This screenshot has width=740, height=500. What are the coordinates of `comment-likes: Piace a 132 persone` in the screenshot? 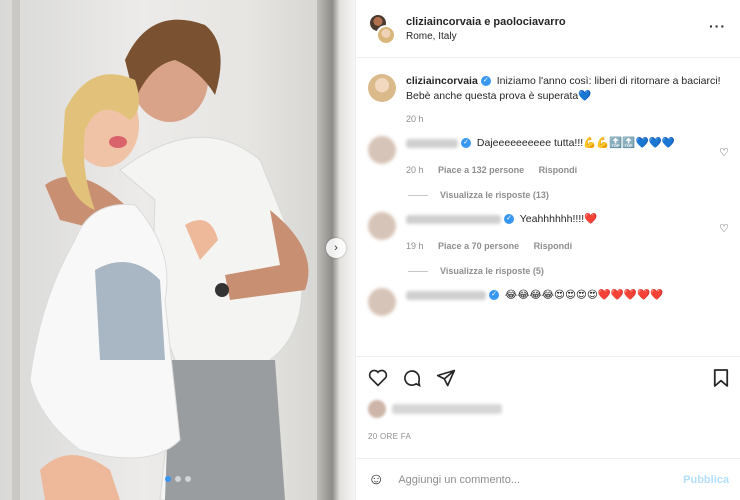 It's located at (481, 170).